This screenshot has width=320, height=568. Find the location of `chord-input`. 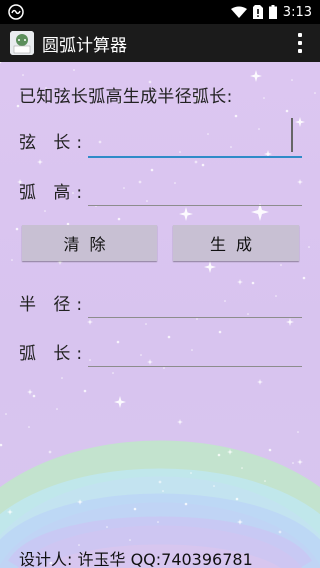

chord-input is located at coordinates (195, 143).